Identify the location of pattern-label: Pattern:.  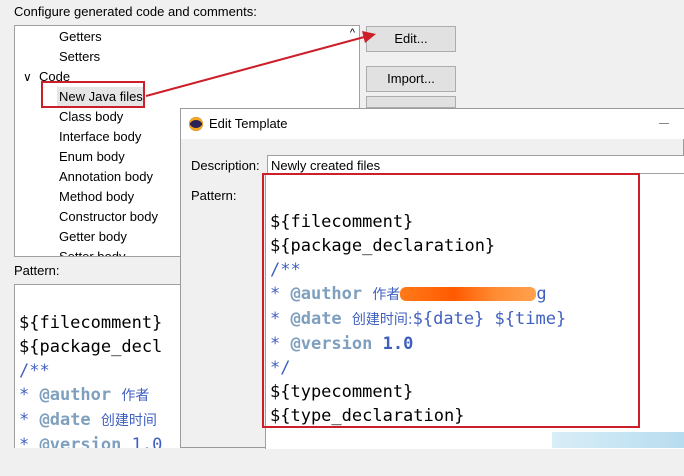
(37, 270).